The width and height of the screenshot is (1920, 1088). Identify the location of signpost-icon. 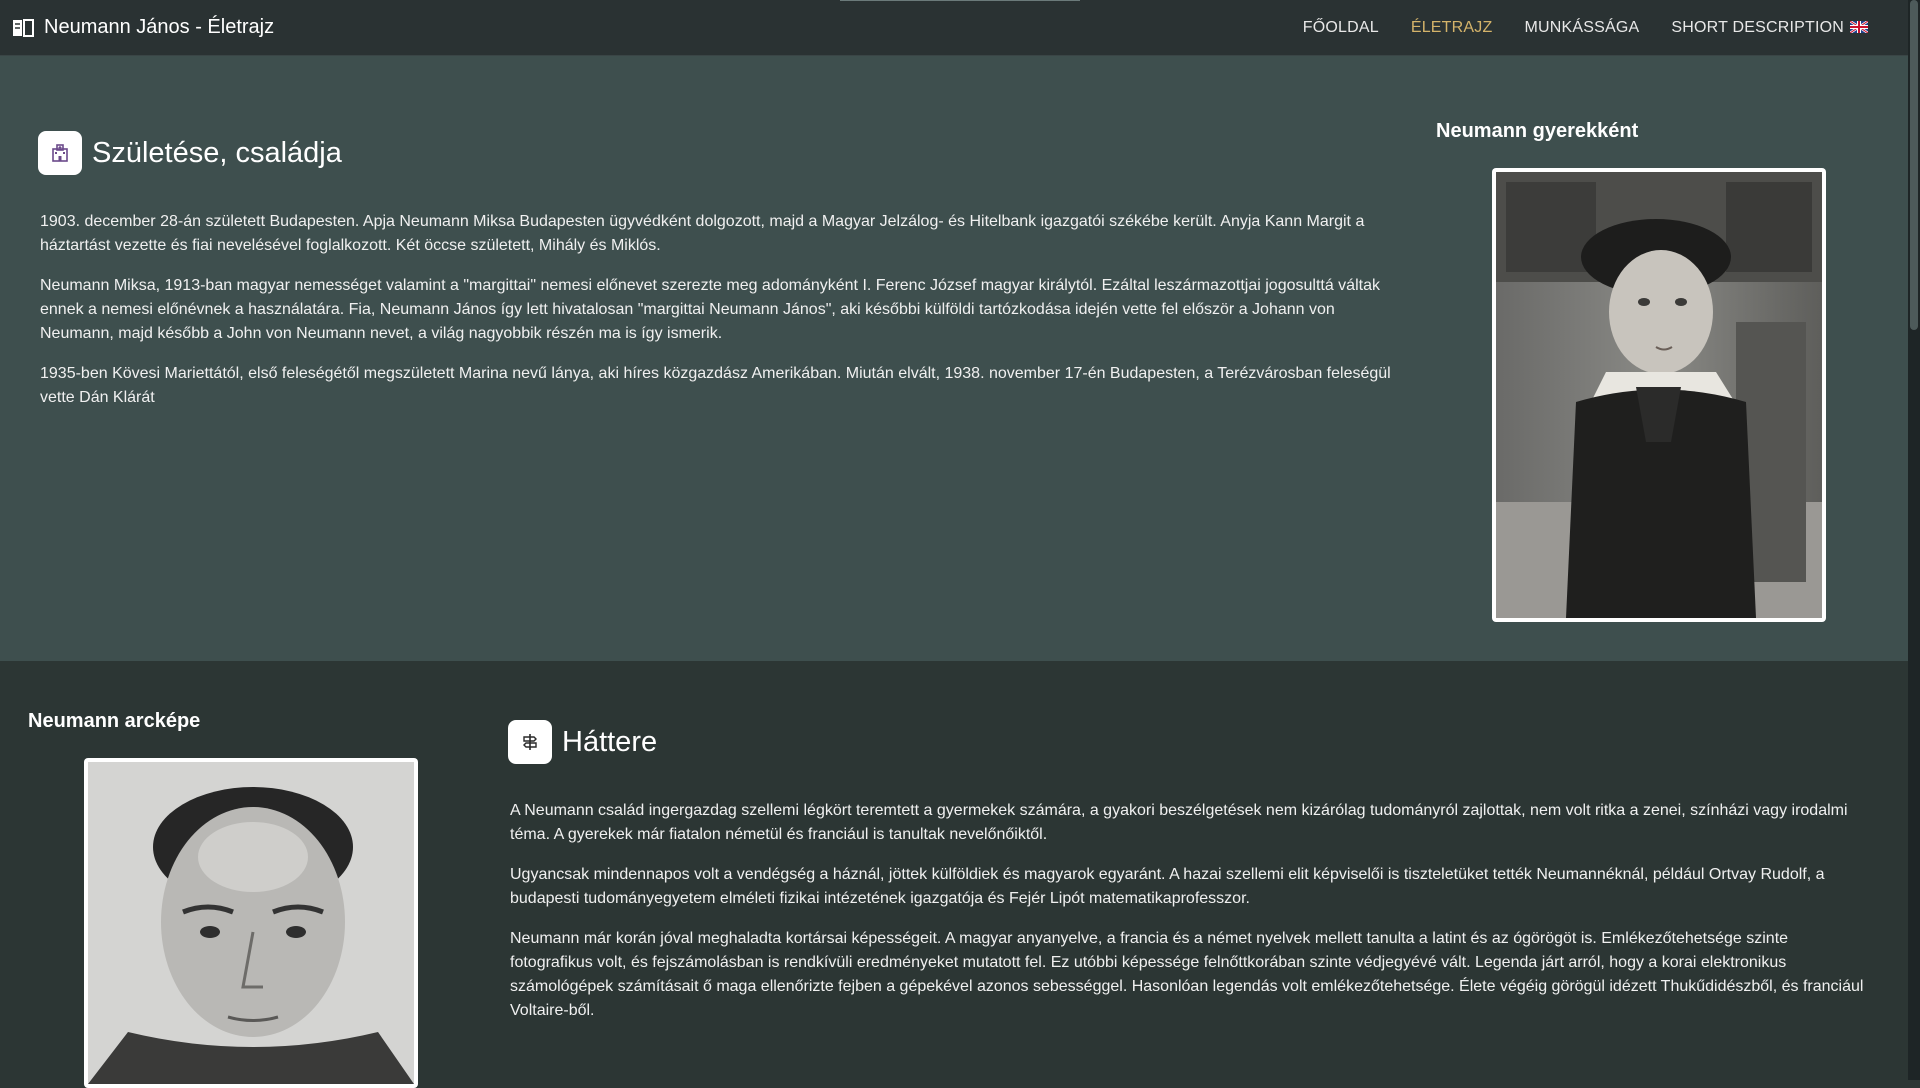
(530, 742).